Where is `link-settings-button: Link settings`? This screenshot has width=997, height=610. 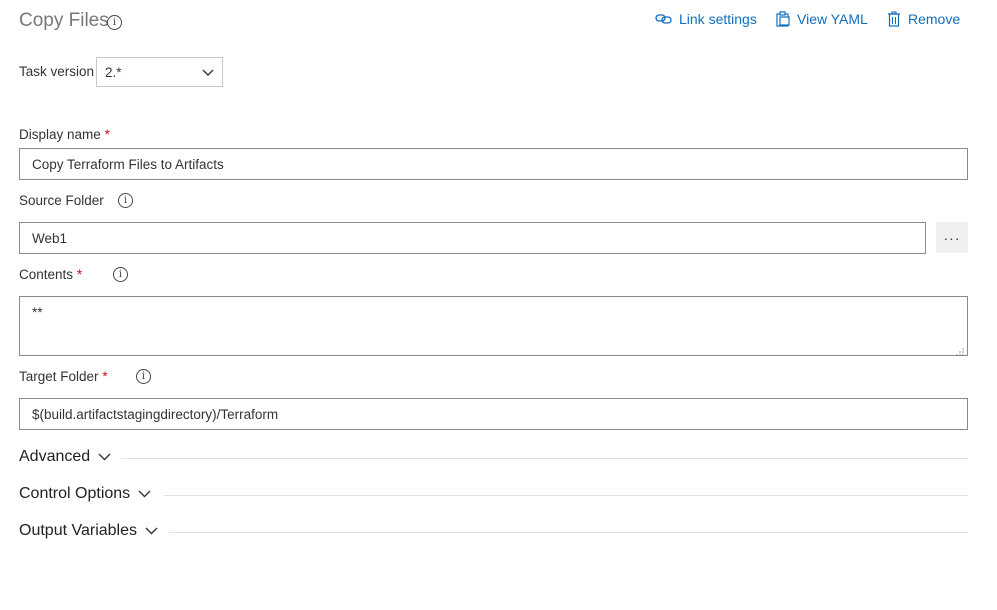
link-settings-button: Link settings is located at coordinates (706, 19).